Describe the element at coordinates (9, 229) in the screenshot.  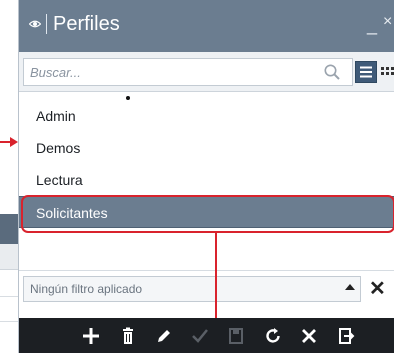
I see `background-header-band` at that location.